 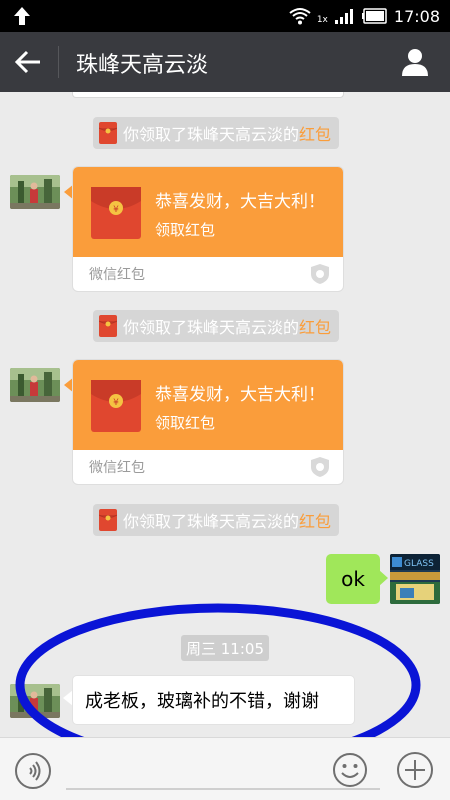 I want to click on chat-title: 珠峰天高云淡, so click(x=142, y=65).